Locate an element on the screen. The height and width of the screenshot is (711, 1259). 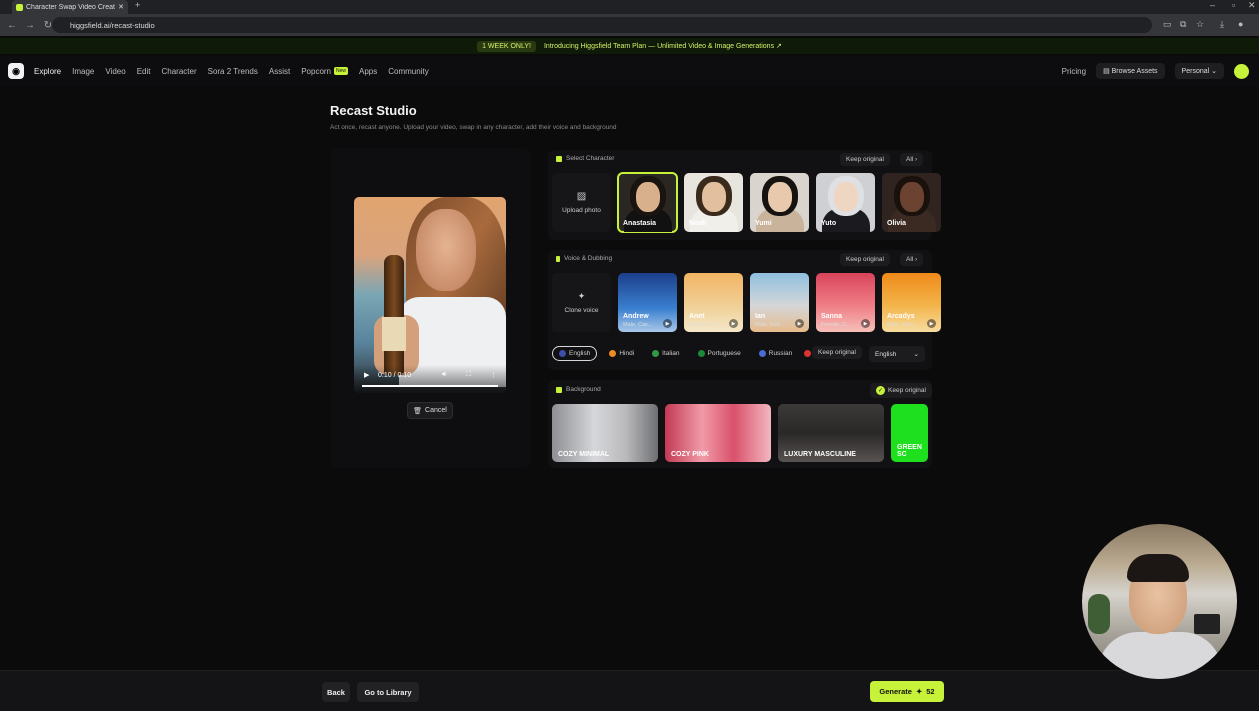
nav-item-popcorn: Popcorn New is located at coordinates (325, 71).